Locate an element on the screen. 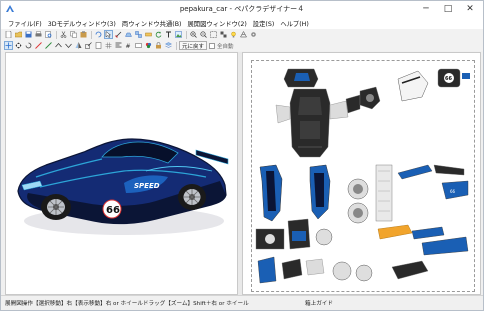 The width and height of the screenshot is (484, 311). zoom-out-icon is located at coordinates (203, 34).